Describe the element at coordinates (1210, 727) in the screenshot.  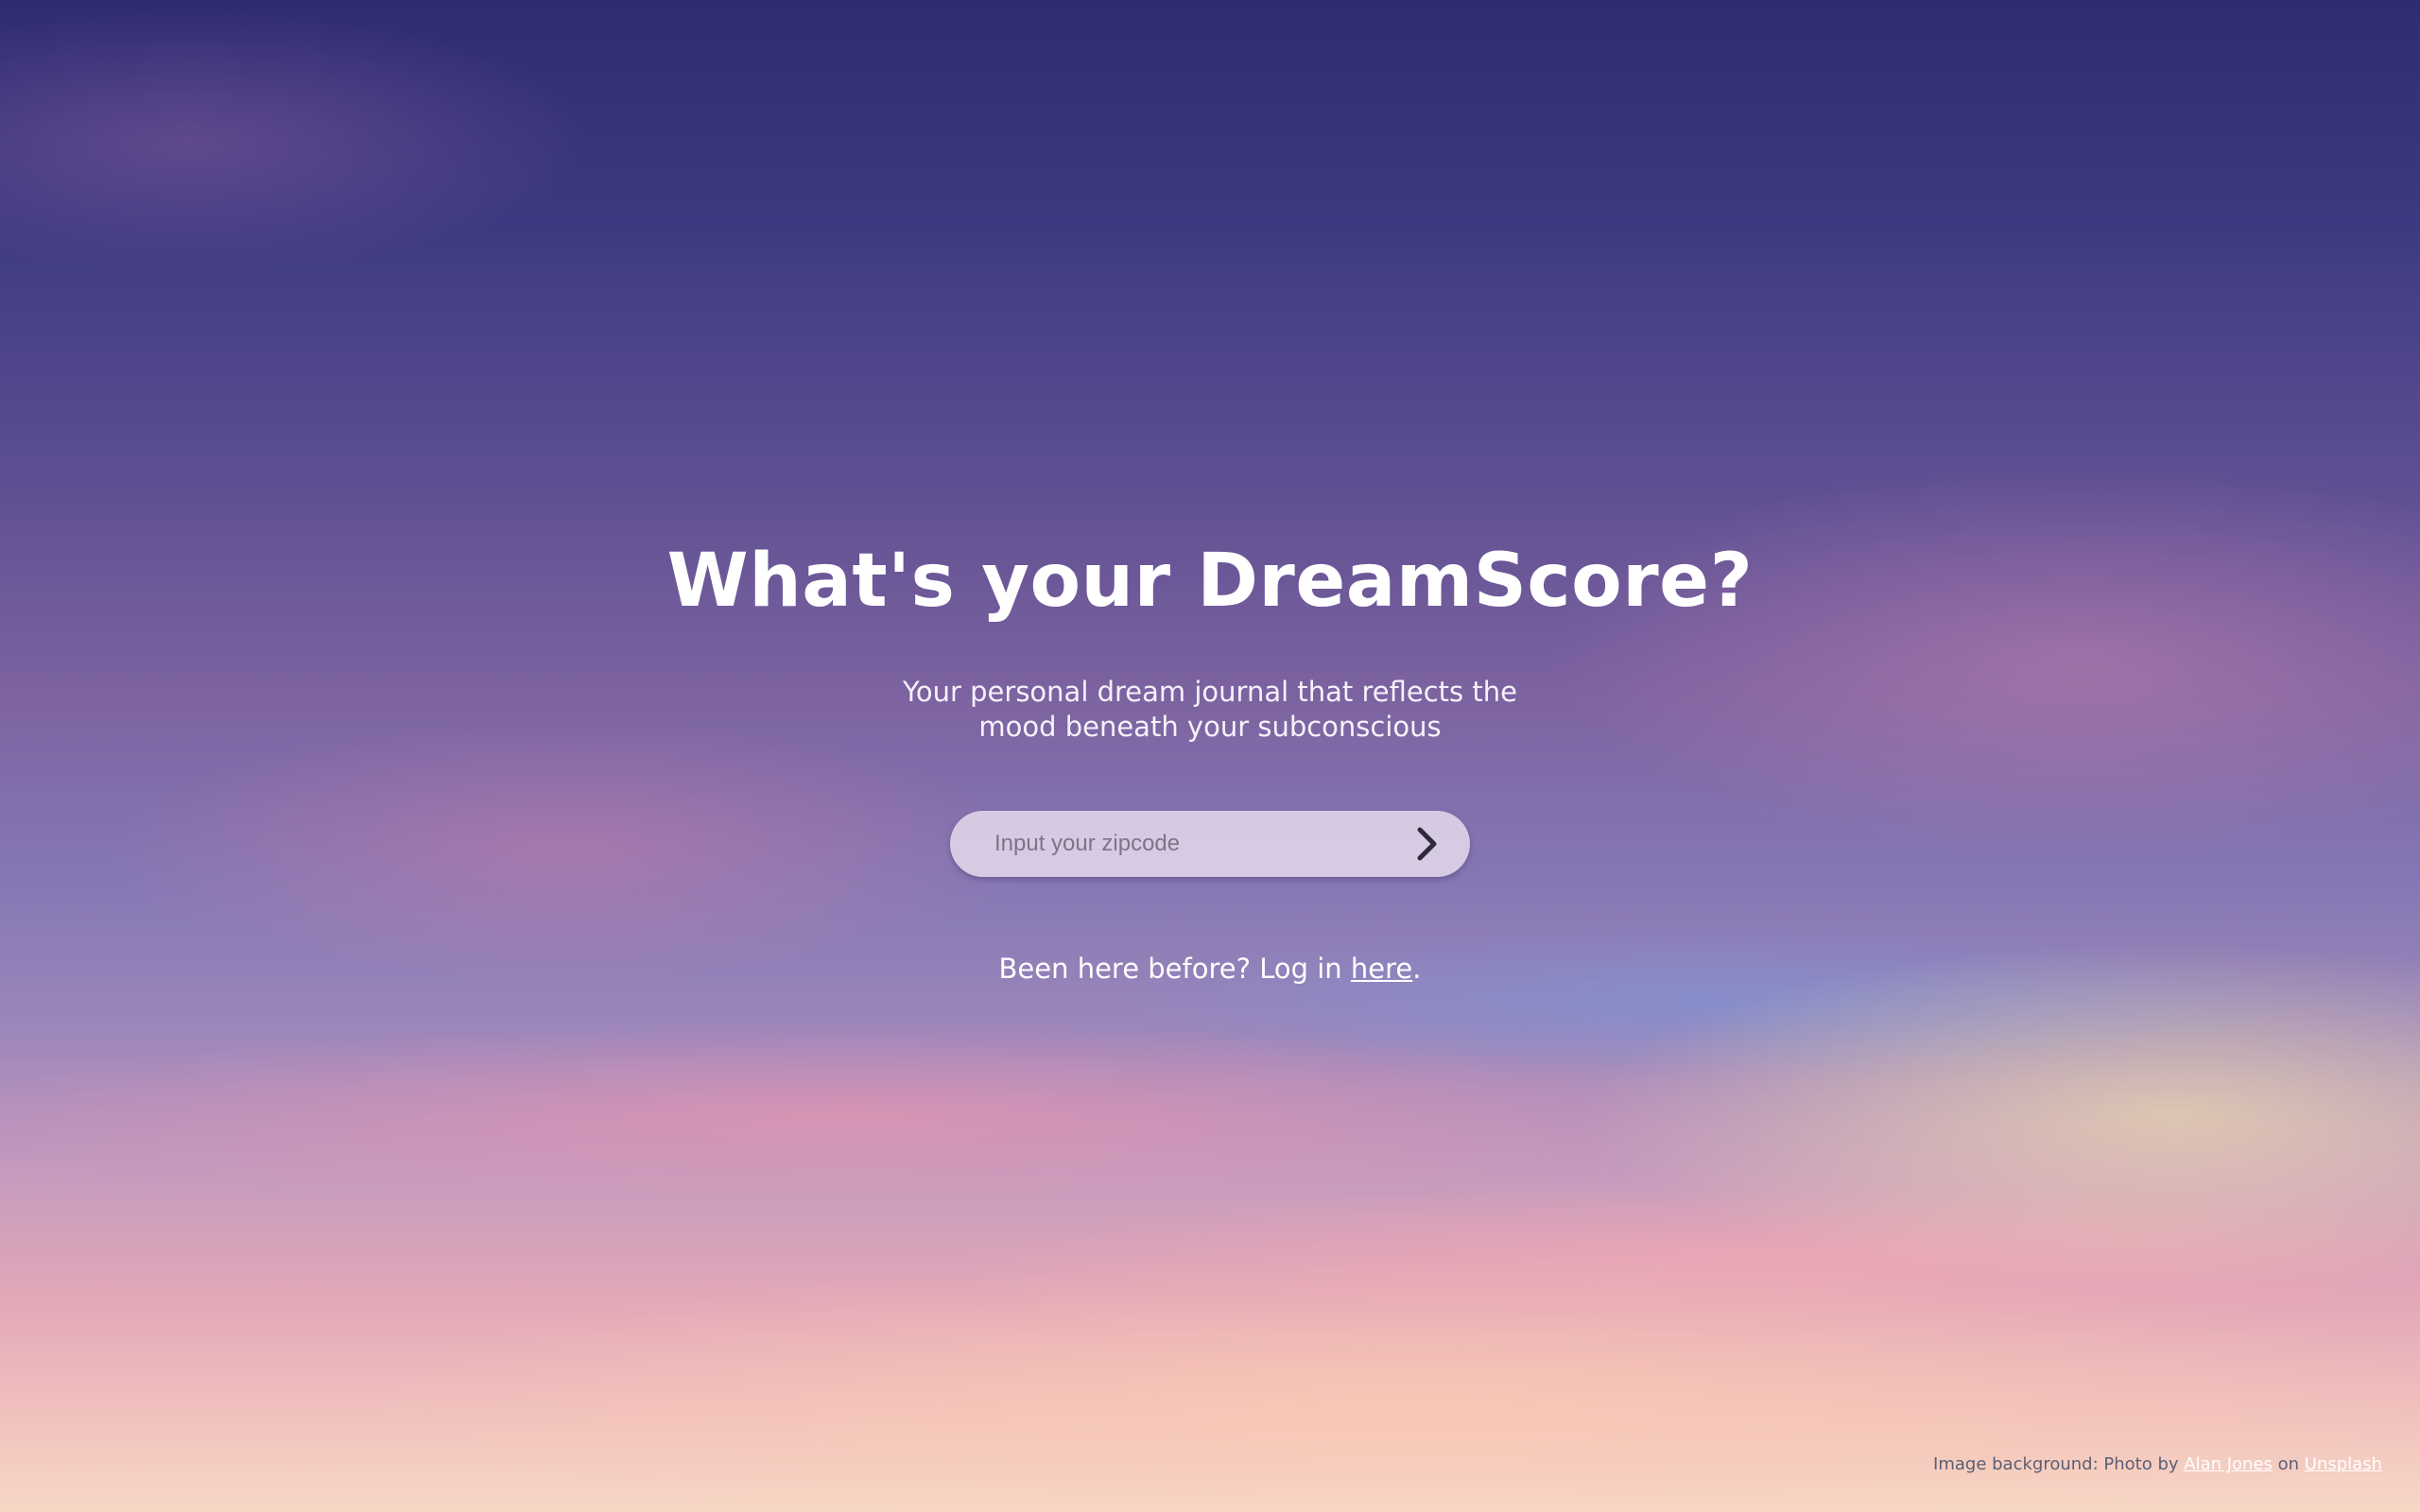
I see `subtitle-line-2: mood beneath your subconscious` at that location.